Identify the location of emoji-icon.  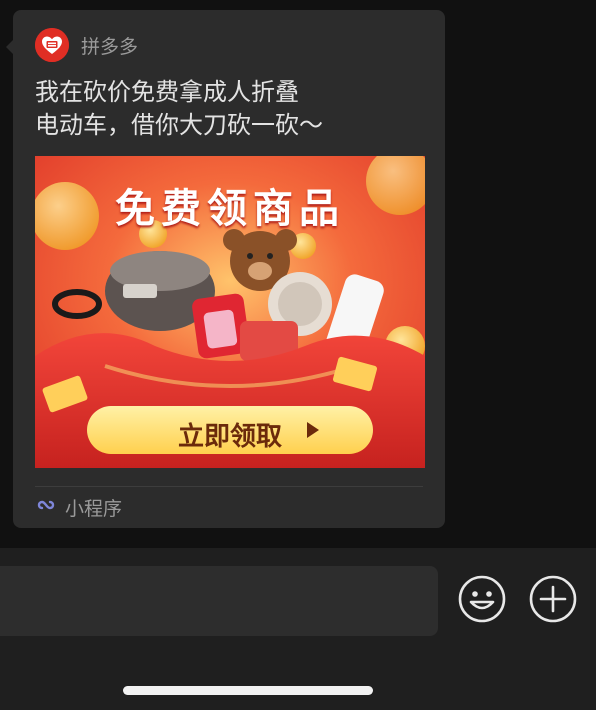
(482, 599).